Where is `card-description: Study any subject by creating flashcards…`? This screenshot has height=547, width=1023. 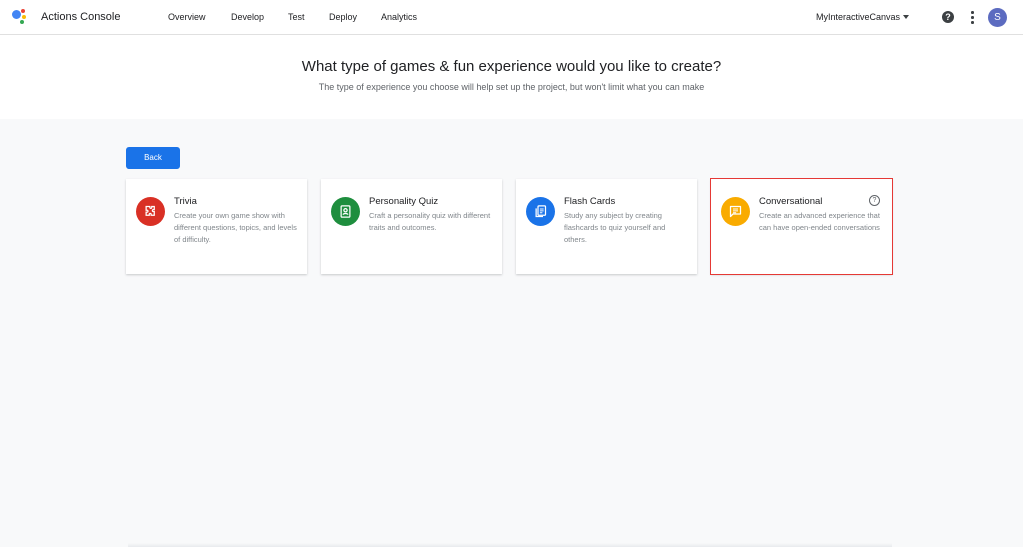 card-description: Study any subject by creating flashcards… is located at coordinates (615, 227).